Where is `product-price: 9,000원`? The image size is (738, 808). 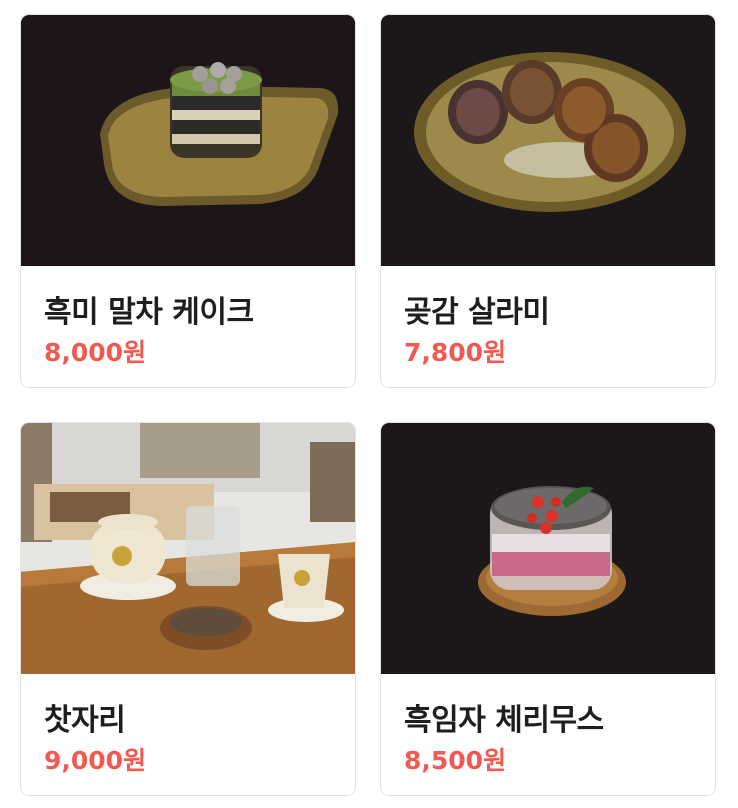 product-price: 9,000원 is located at coordinates (95, 760).